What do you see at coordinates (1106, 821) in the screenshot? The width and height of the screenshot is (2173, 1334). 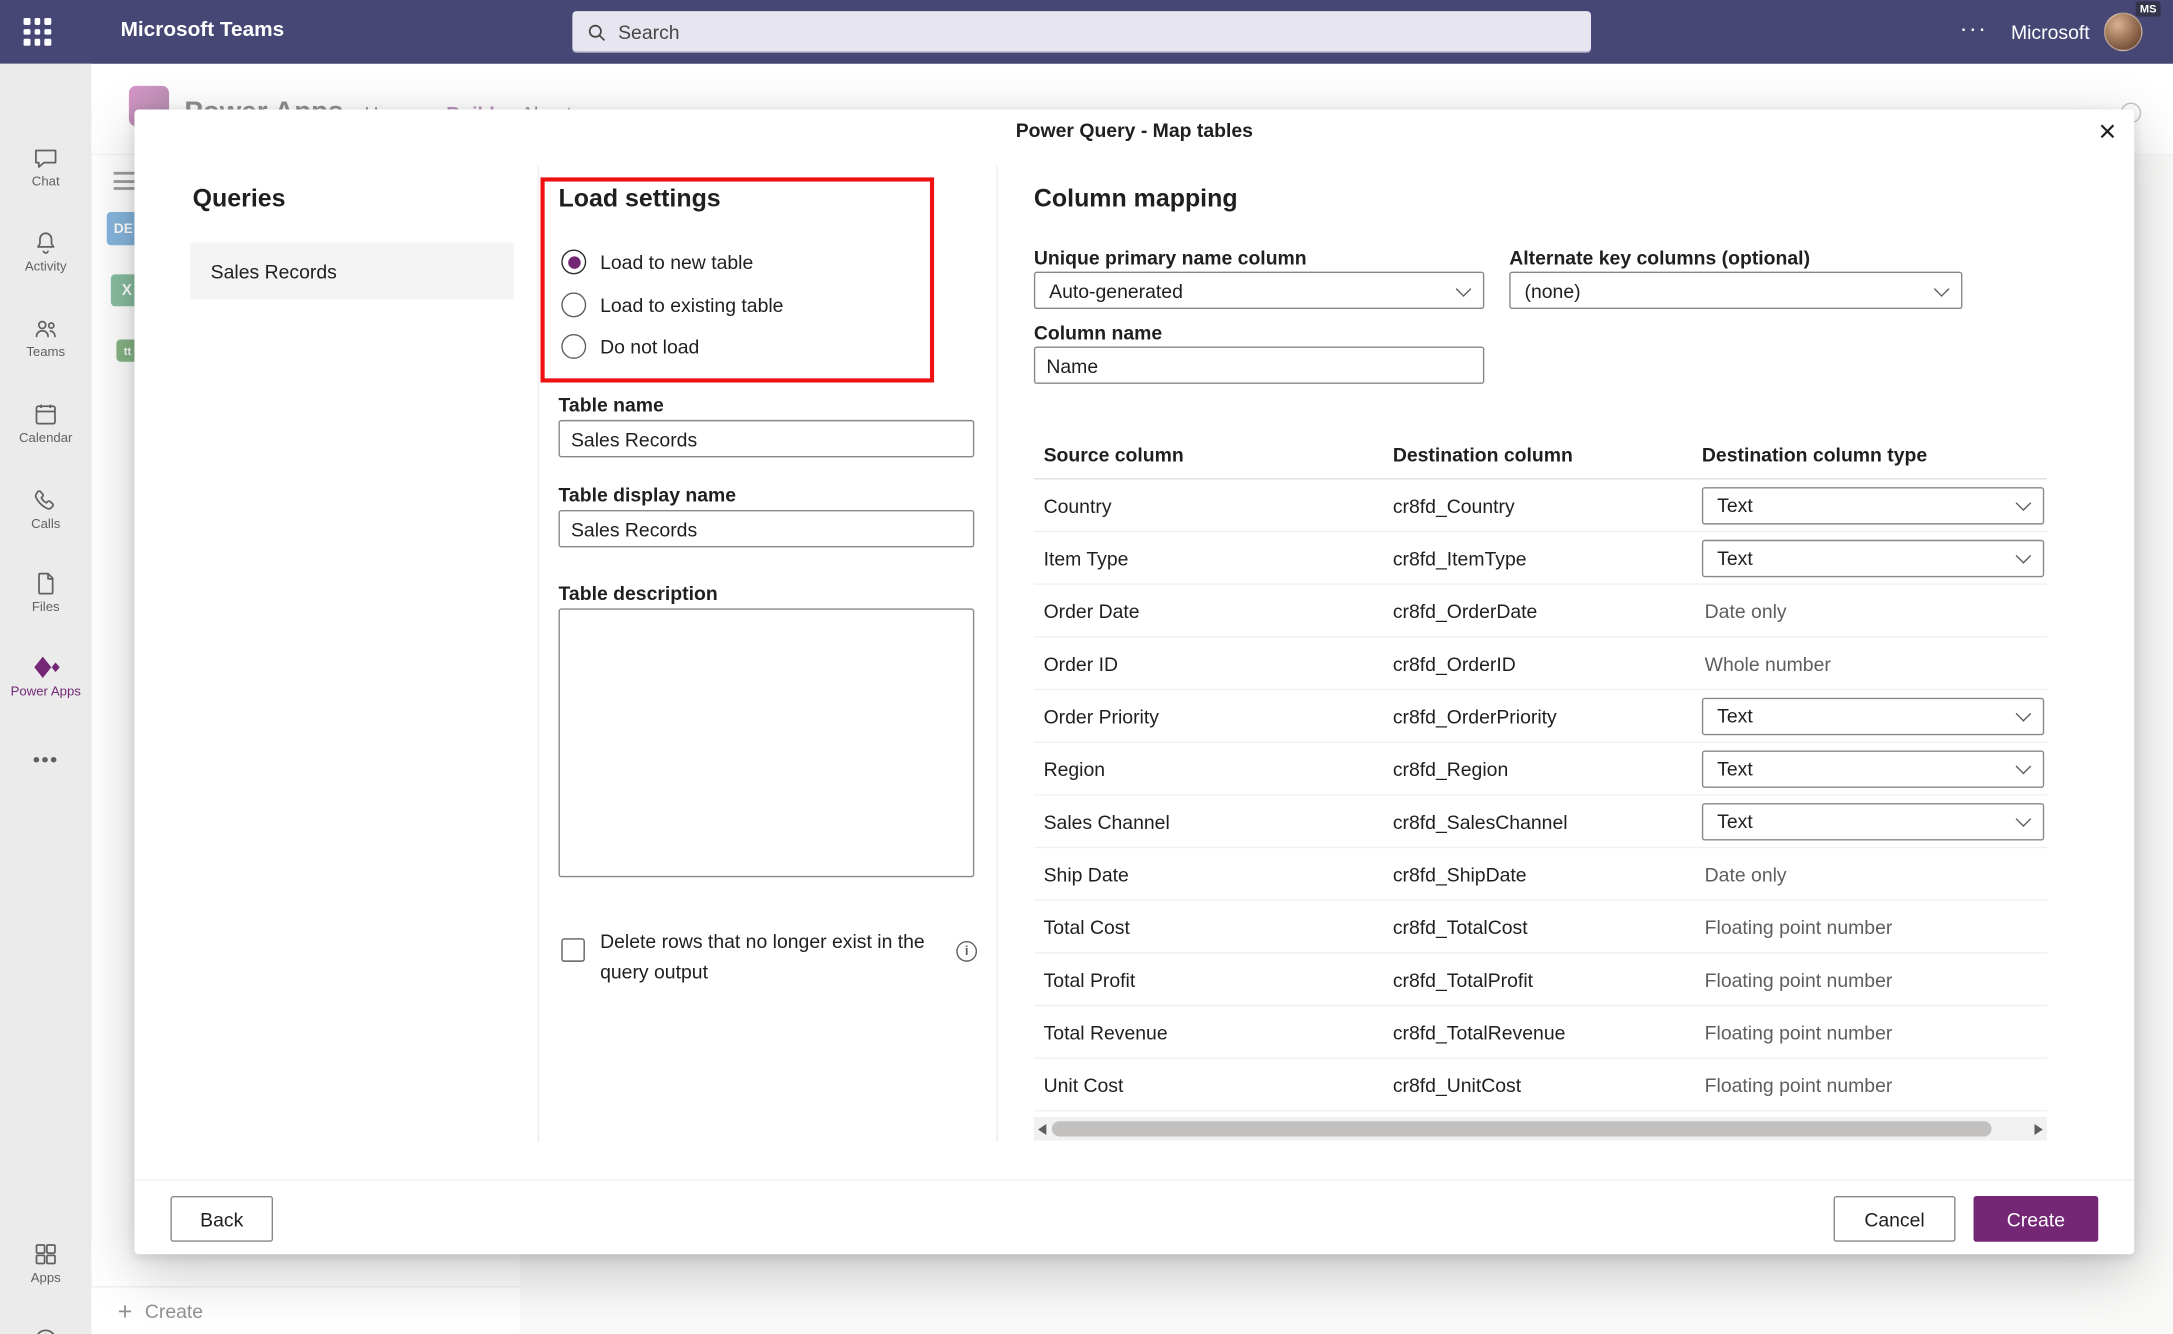 I see `source-column-value: Sales Channel` at bounding box center [1106, 821].